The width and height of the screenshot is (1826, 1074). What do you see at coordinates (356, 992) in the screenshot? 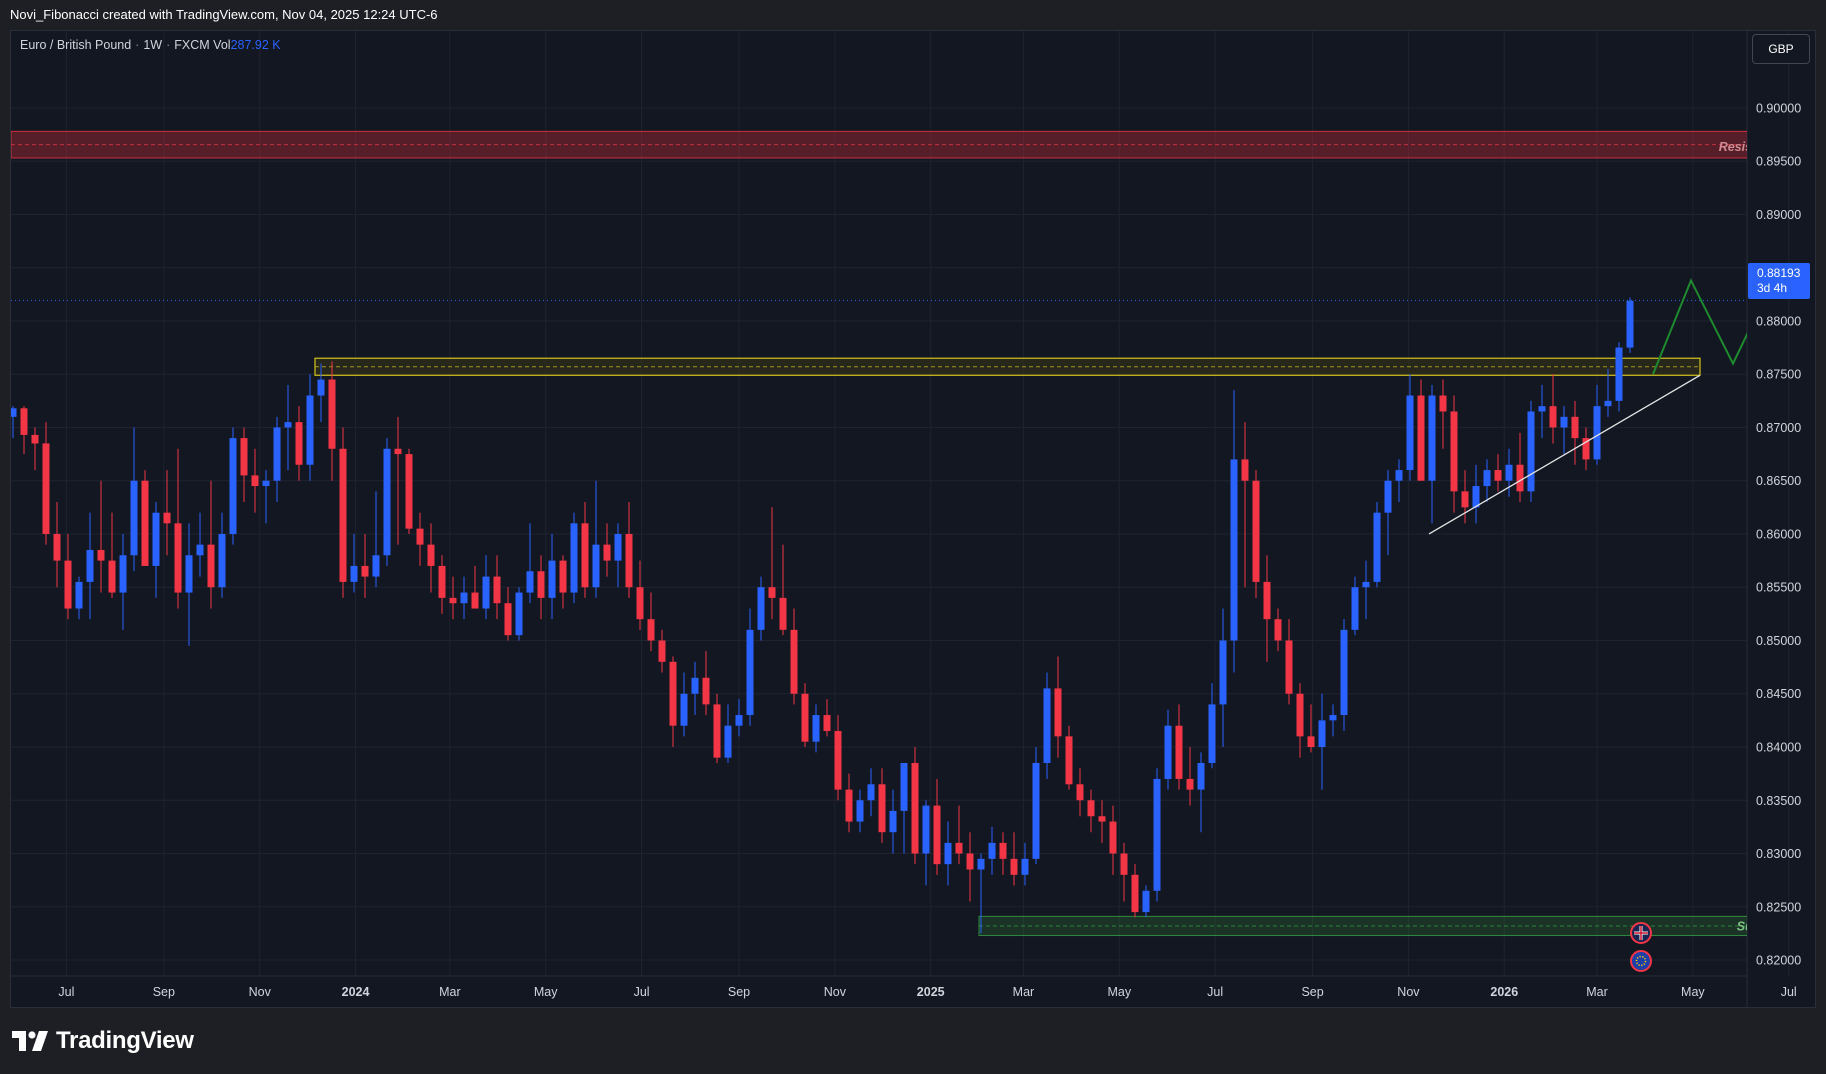
I see `time-tick-label: 2024` at bounding box center [356, 992].